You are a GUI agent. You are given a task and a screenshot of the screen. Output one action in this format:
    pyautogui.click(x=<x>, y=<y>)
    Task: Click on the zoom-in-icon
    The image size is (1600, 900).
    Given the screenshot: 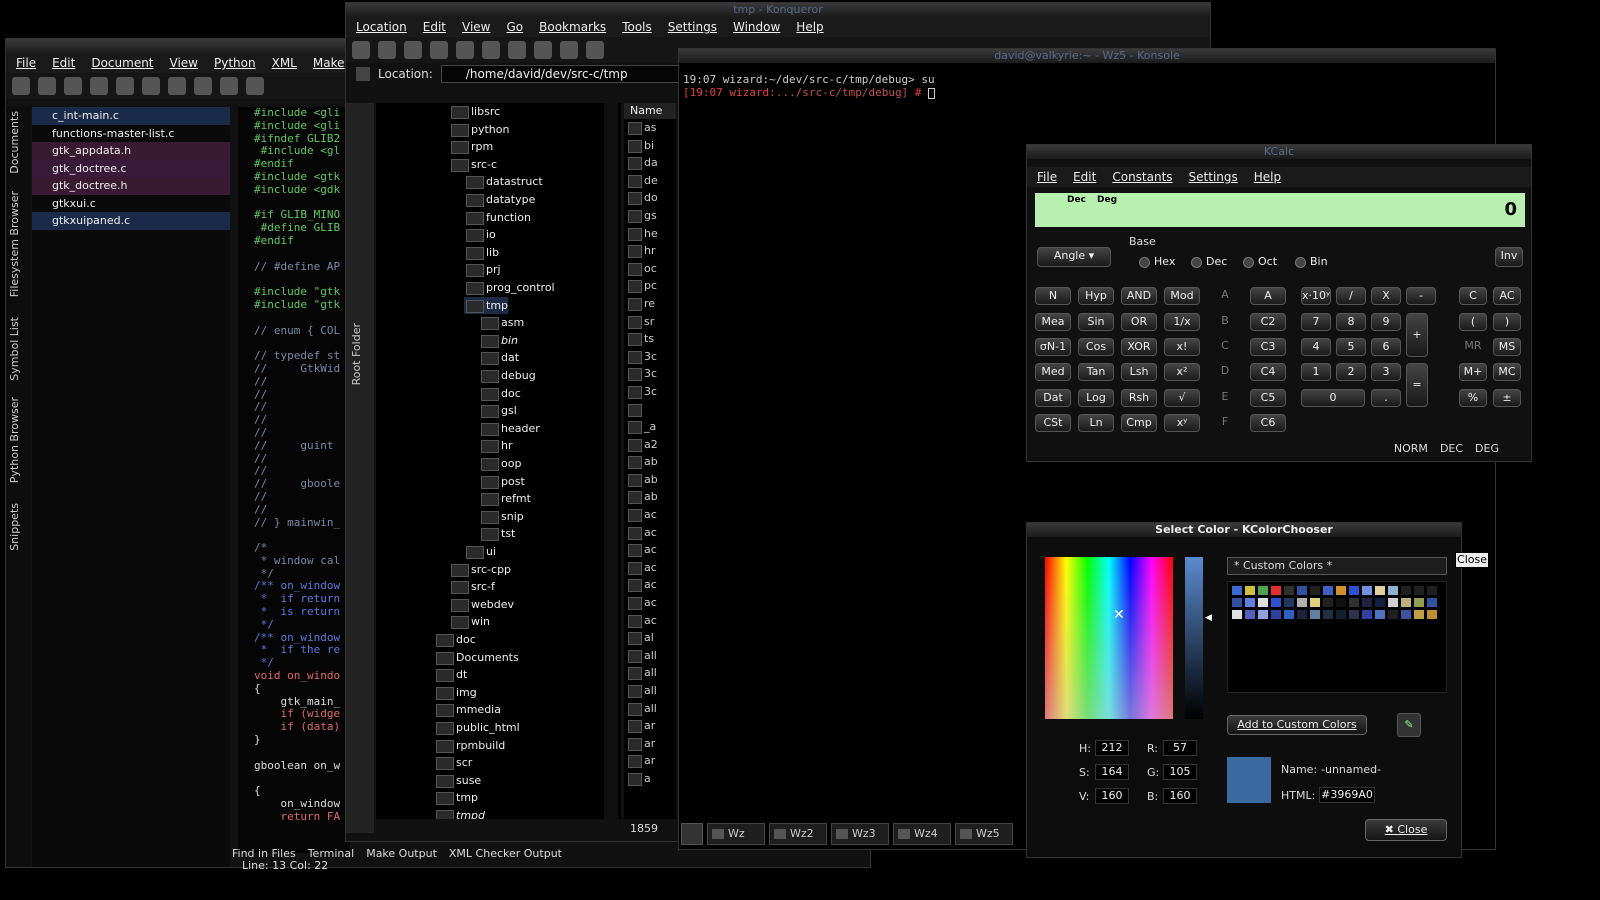 What is the action you would take?
    pyautogui.click(x=543, y=50)
    